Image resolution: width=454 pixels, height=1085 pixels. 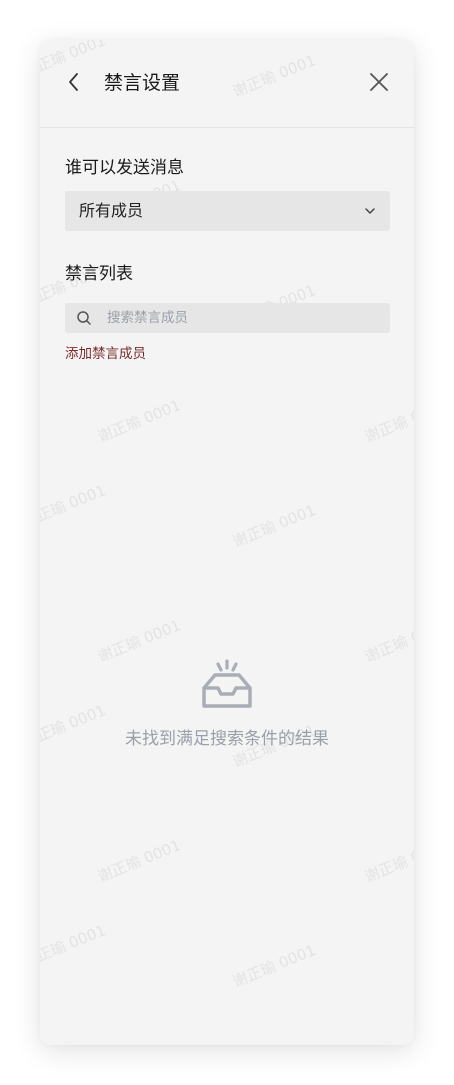 What do you see at coordinates (227, 211) in the screenshot?
I see `send-permission-select: 所有成员` at bounding box center [227, 211].